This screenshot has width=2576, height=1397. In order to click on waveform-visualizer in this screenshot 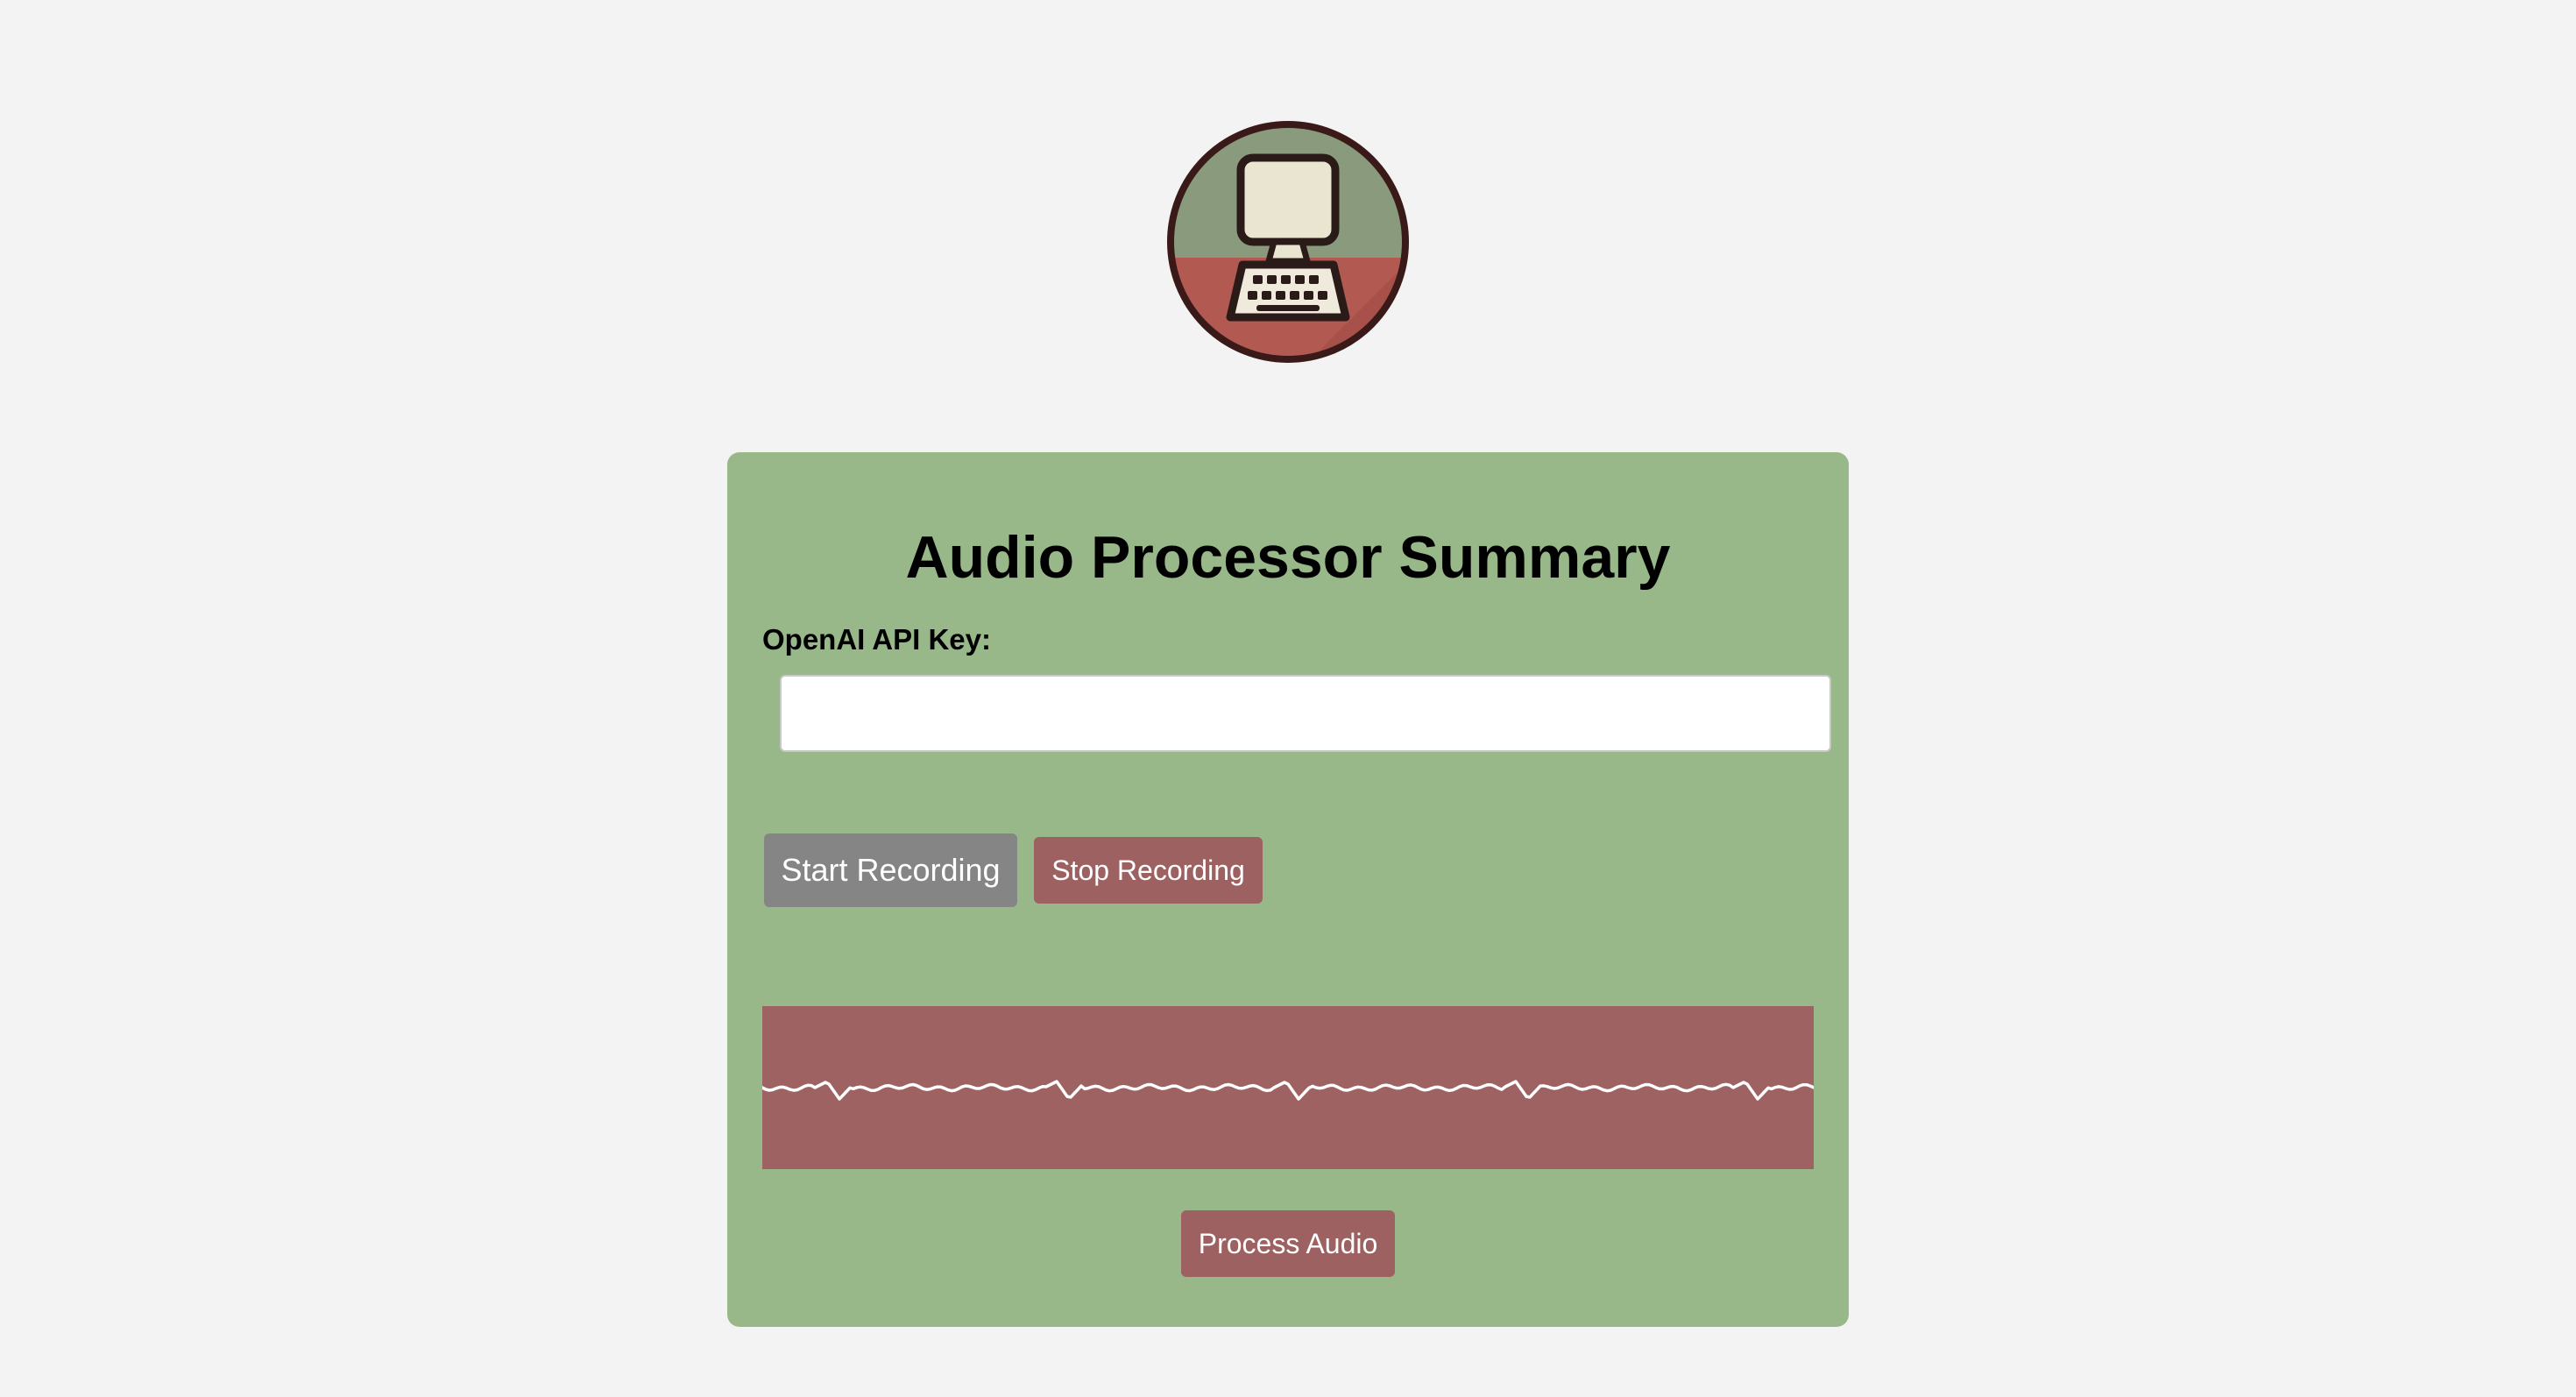, I will do `click(1288, 1087)`.